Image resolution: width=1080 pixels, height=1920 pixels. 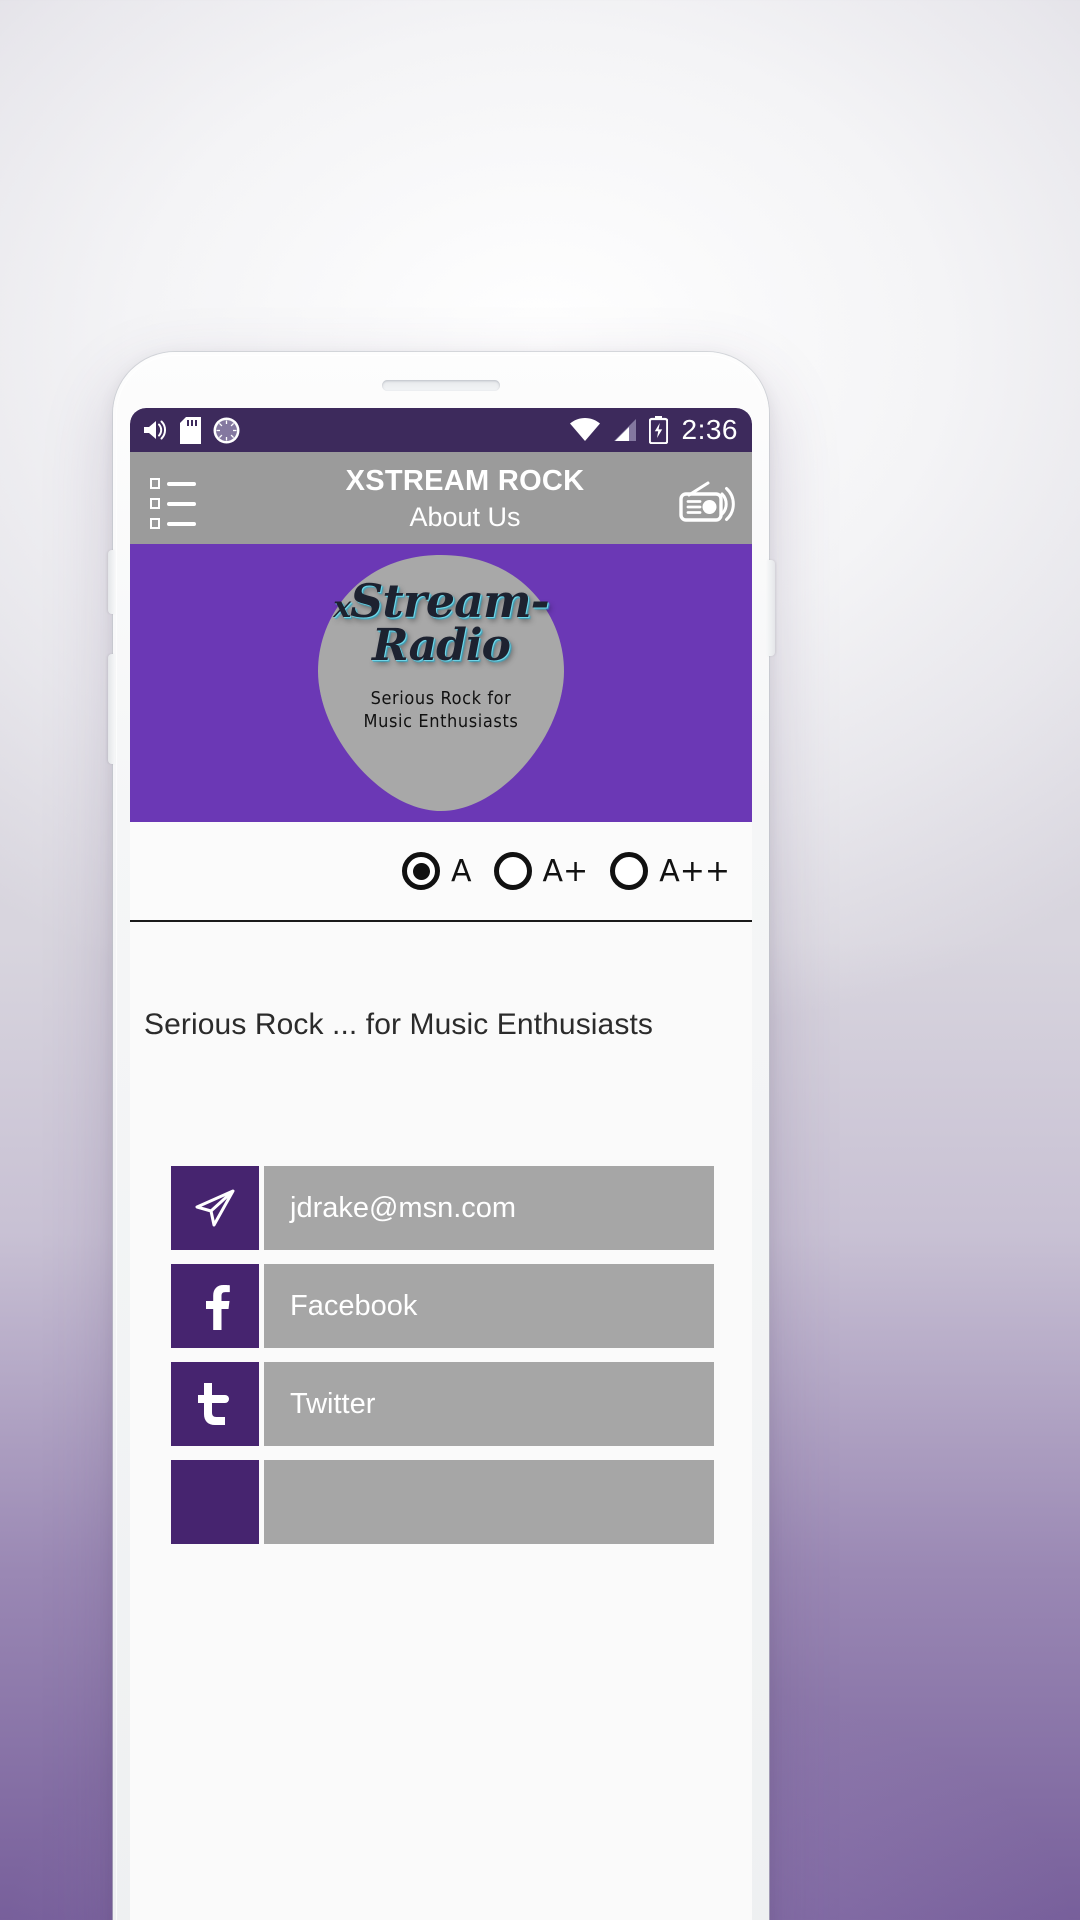 I want to click on facebook-icon, so click(x=215, y=1306).